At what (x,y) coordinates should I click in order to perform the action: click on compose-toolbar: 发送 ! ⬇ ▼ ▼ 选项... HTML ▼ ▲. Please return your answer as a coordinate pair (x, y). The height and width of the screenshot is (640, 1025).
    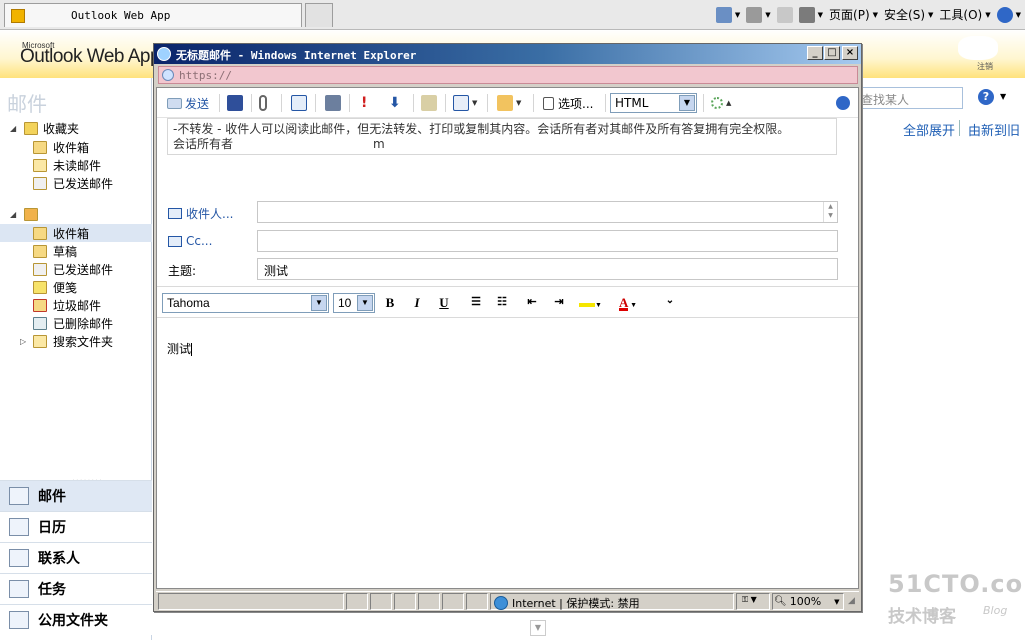
    Looking at the image, I should click on (507, 103).